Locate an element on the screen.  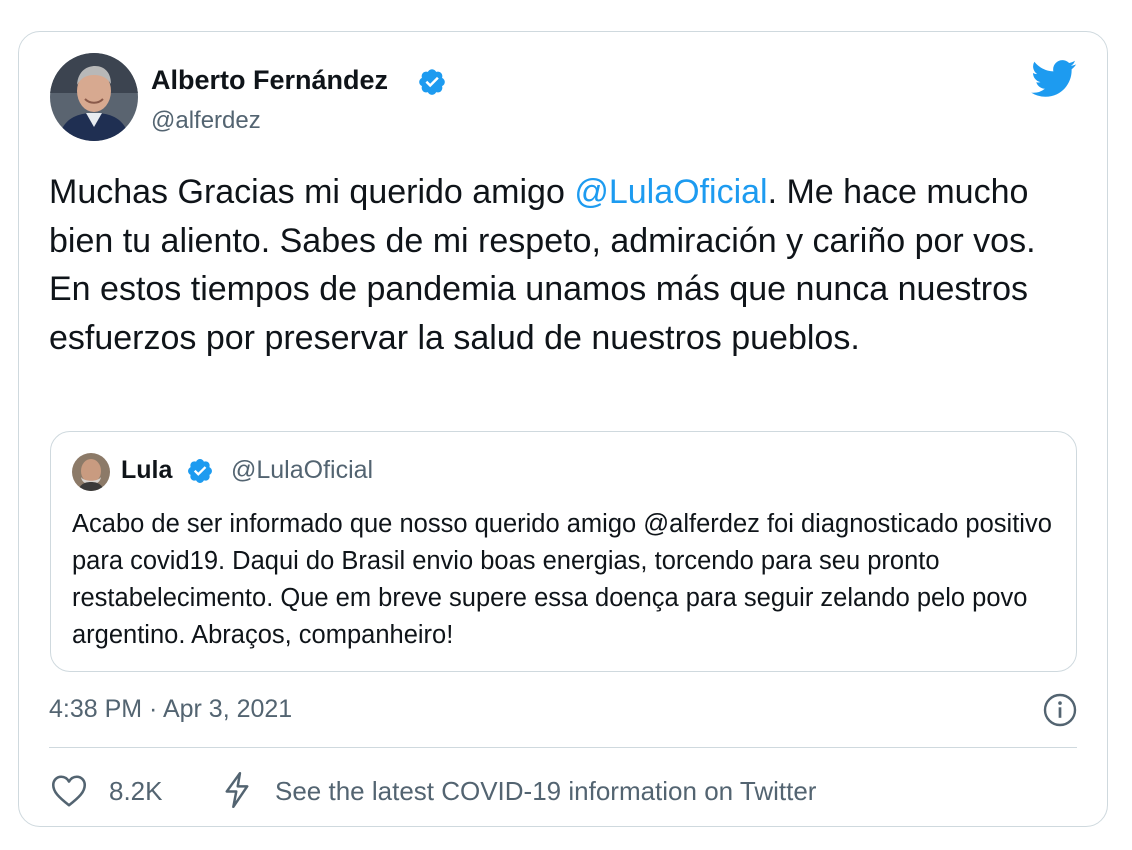
author-handle: @alferdez is located at coordinates (206, 121).